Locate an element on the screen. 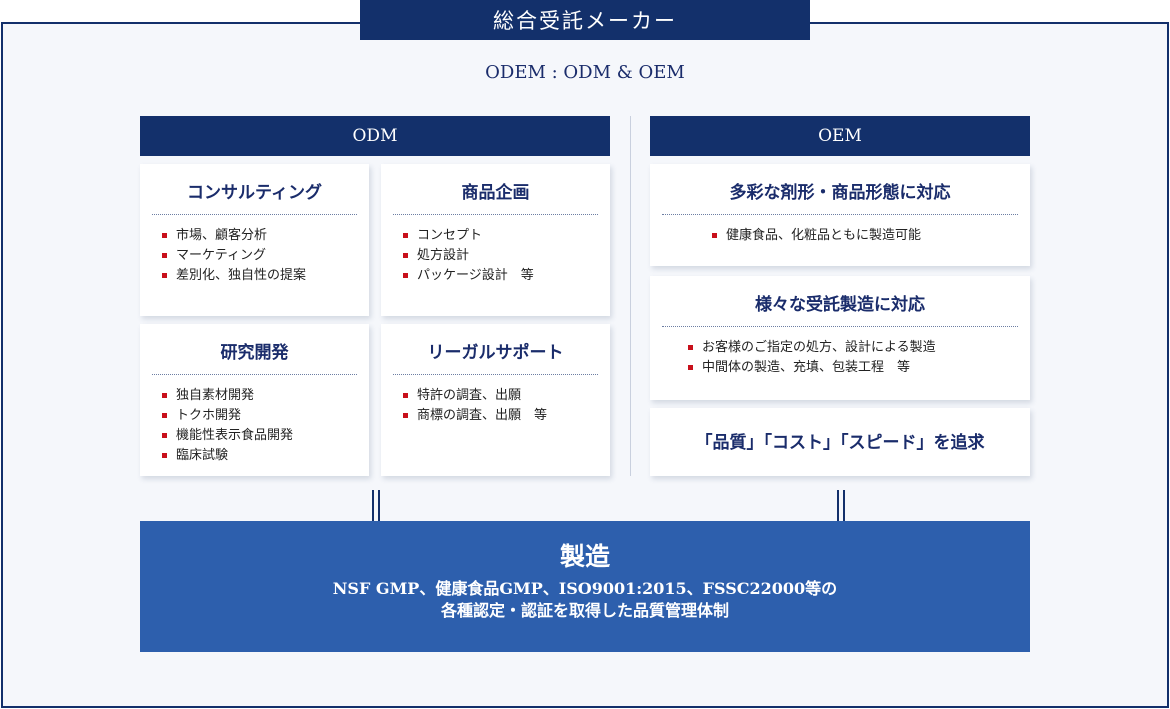 This screenshot has height=709, width=1170. list-item: 中間体の製造、充填、包装工程 等 is located at coordinates (854, 368).